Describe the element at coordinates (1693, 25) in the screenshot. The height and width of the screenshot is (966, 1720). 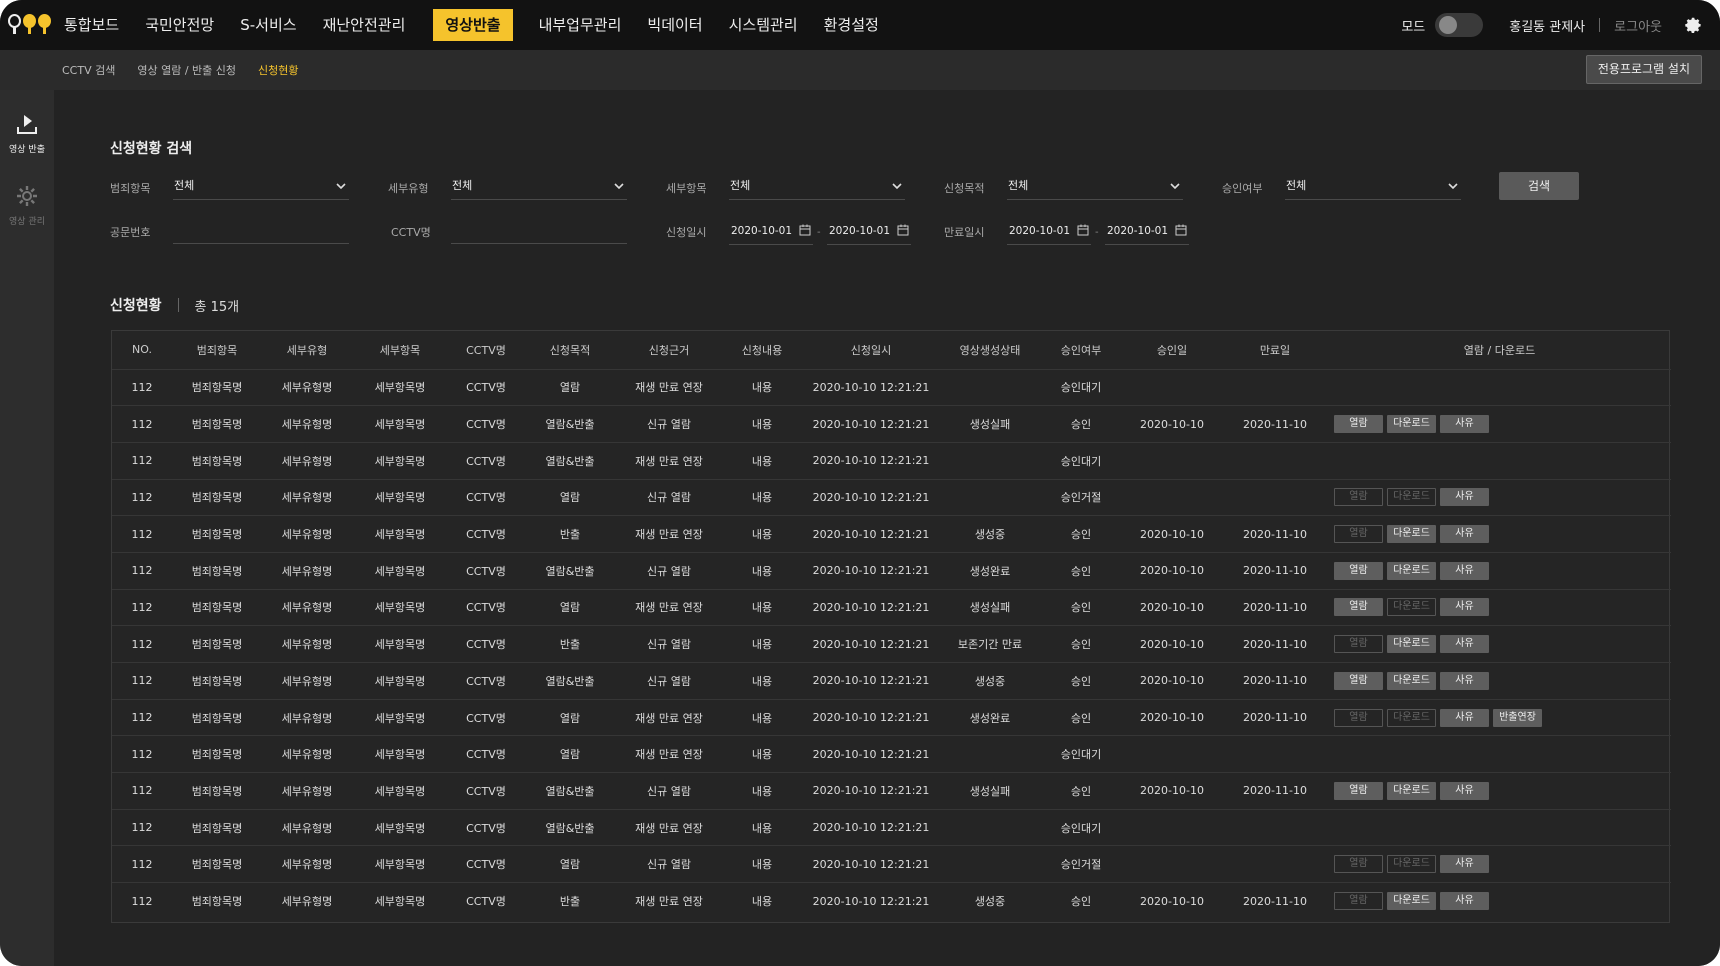
I see `settings-gear-icon` at that location.